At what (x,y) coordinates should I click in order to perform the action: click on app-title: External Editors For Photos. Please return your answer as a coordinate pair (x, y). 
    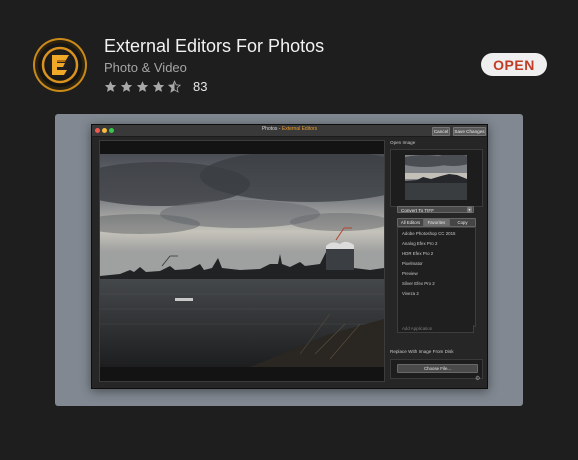
    Looking at the image, I should click on (214, 46).